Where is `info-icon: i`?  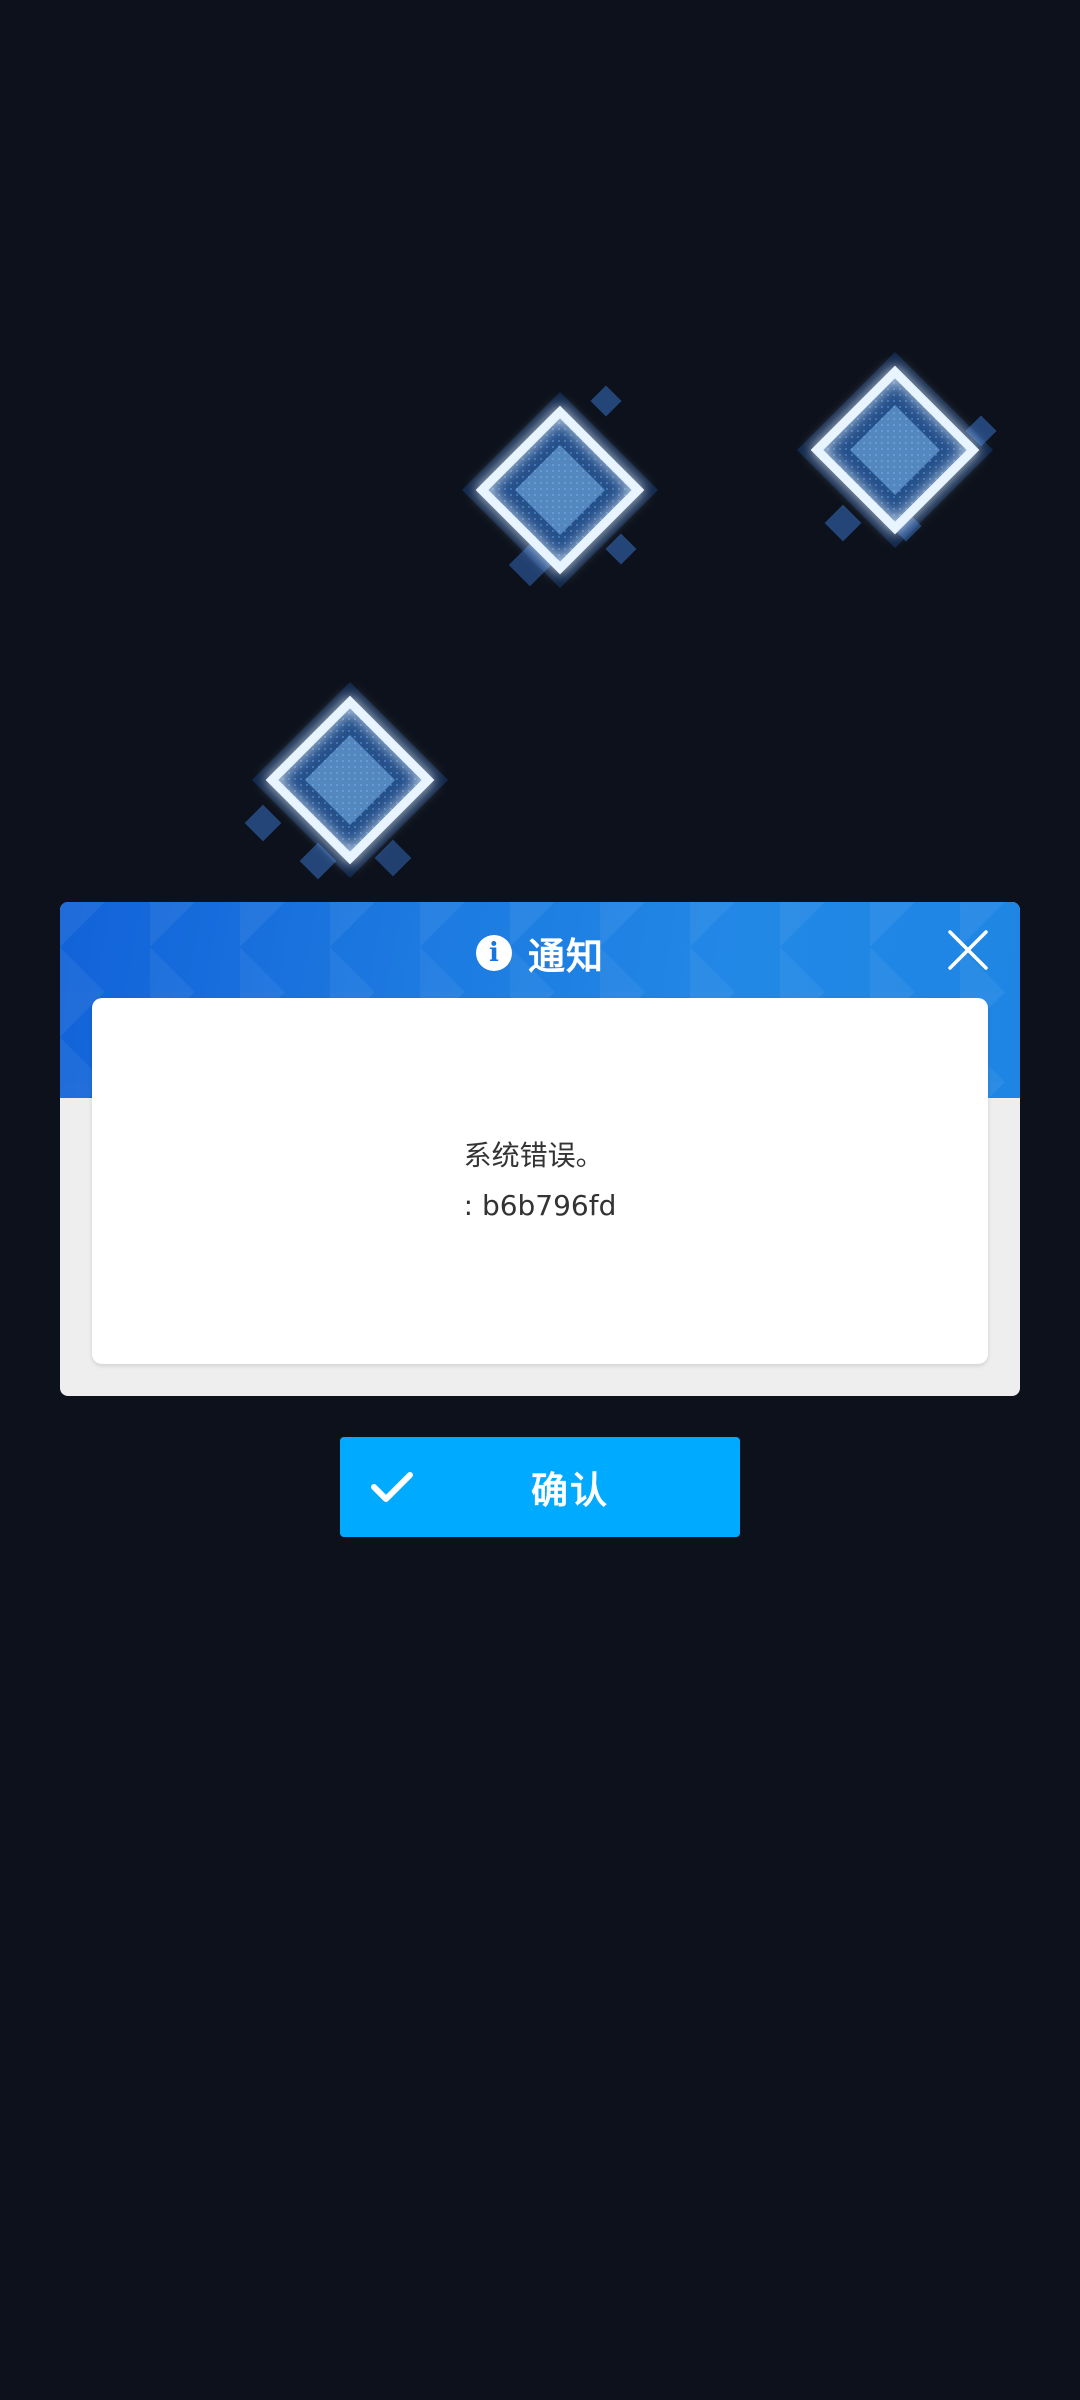
info-icon: i is located at coordinates (494, 953).